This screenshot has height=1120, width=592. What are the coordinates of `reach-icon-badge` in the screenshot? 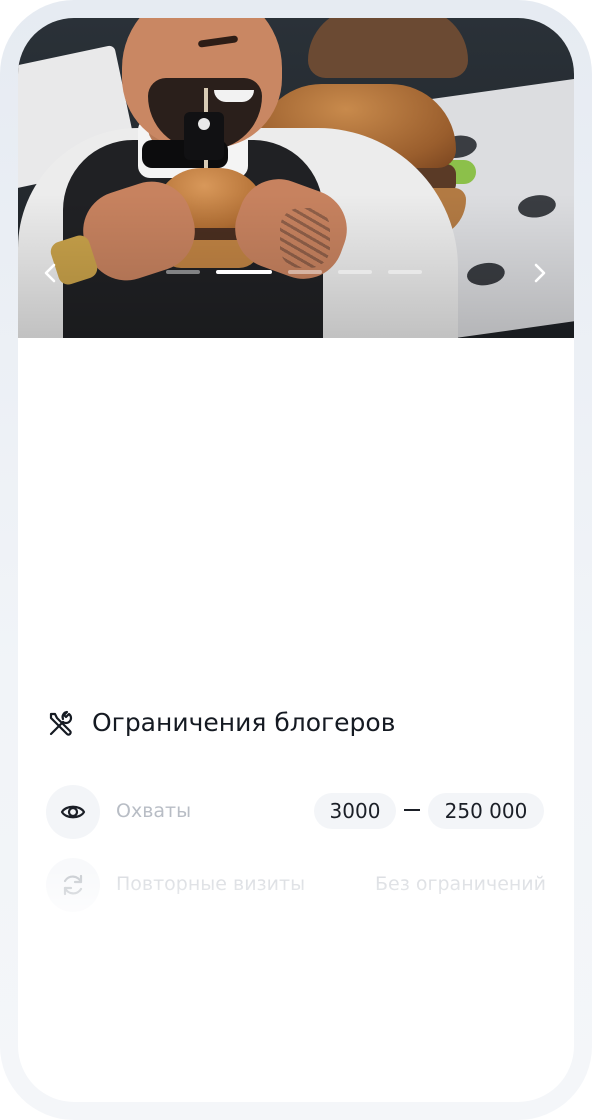 It's located at (73, 812).